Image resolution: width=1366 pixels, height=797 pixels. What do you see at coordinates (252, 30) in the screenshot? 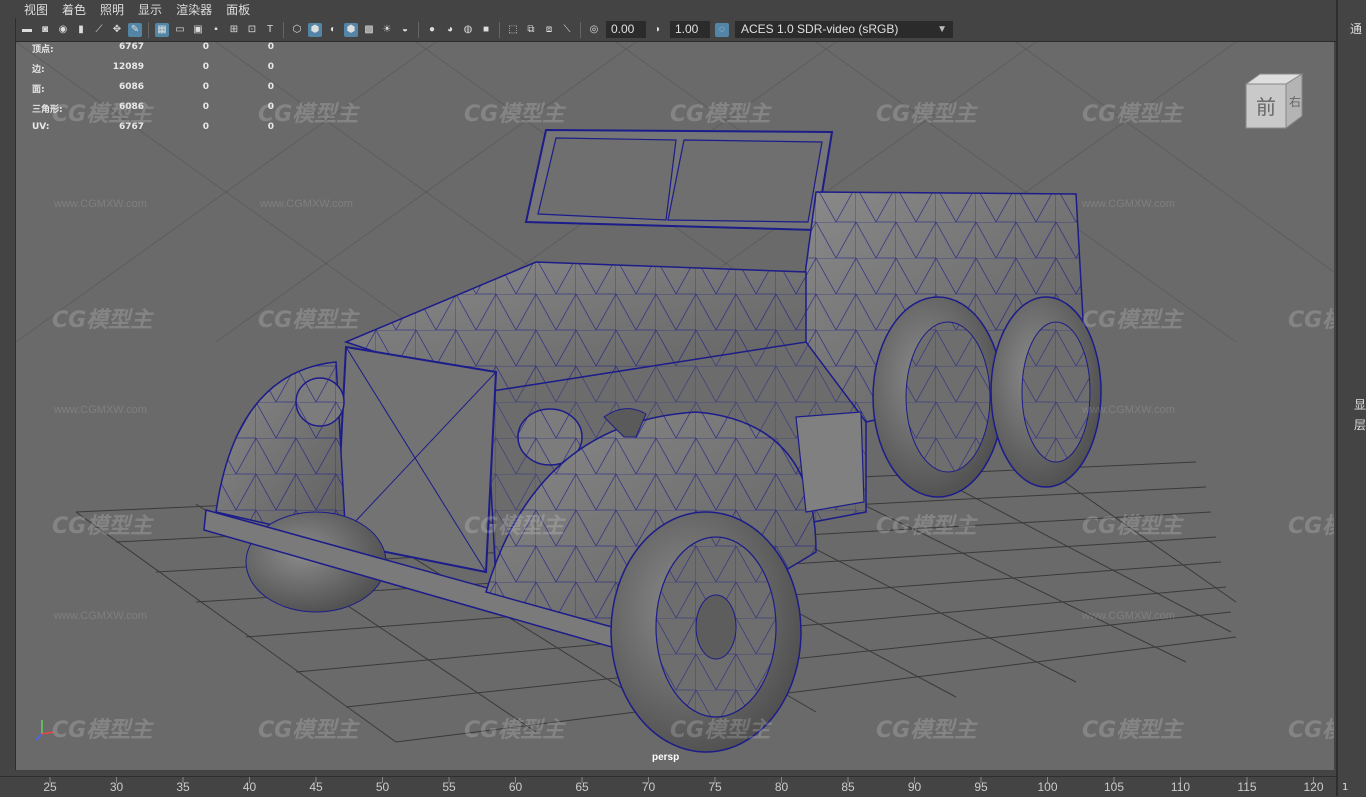
I see `safe-action-icon: ⊡` at bounding box center [252, 30].